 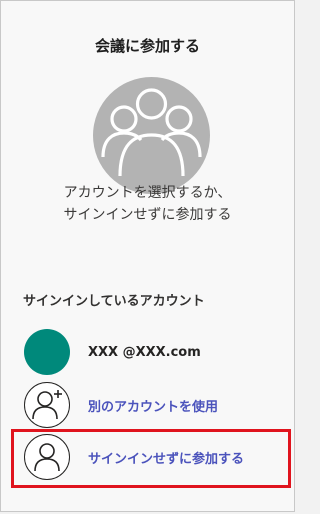 I want to click on use-other-account-item: 別のアカウントを使用, so click(x=150, y=405).